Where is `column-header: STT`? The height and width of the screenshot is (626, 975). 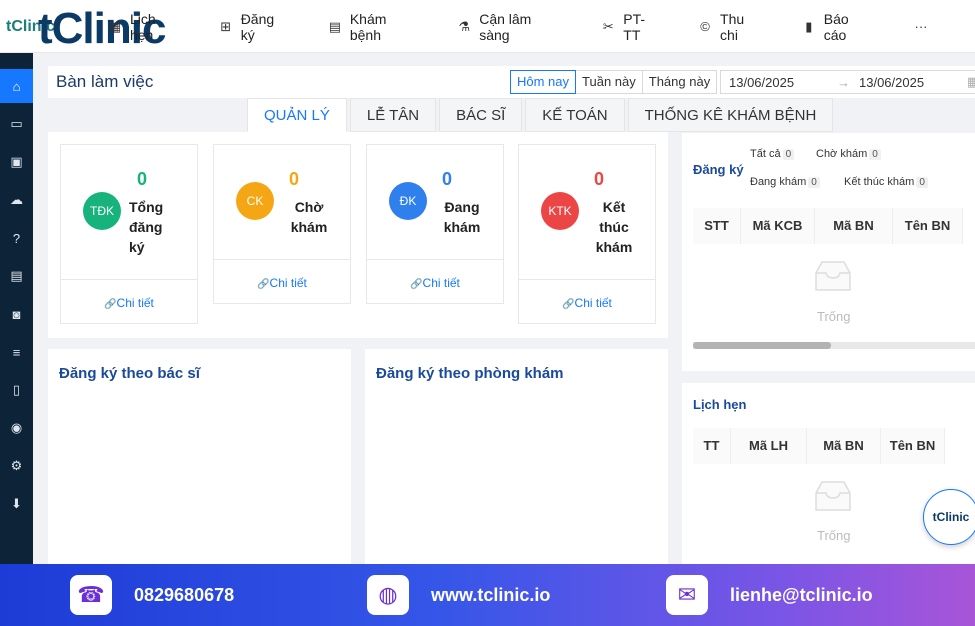
column-header: STT is located at coordinates (717, 226).